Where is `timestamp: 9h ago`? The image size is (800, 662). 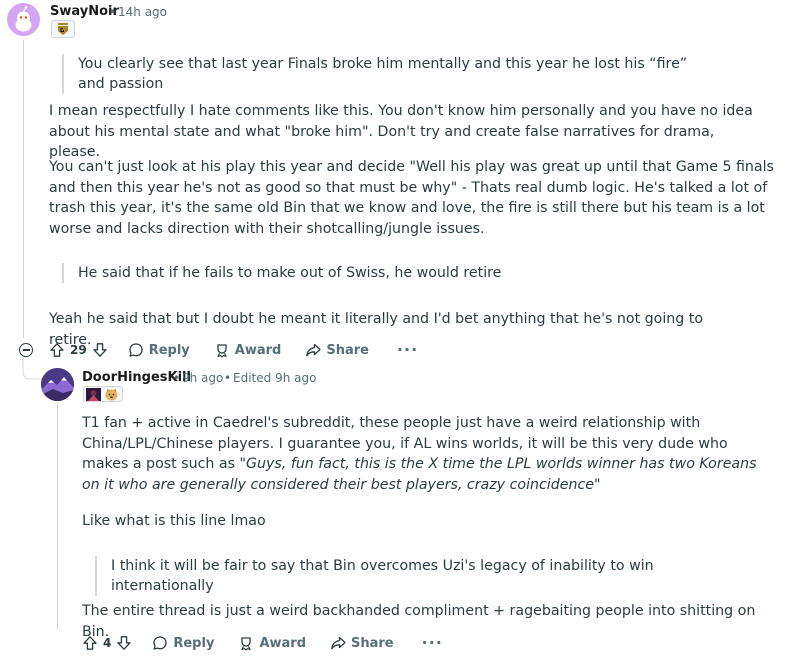
timestamp: 9h ago is located at coordinates (202, 378).